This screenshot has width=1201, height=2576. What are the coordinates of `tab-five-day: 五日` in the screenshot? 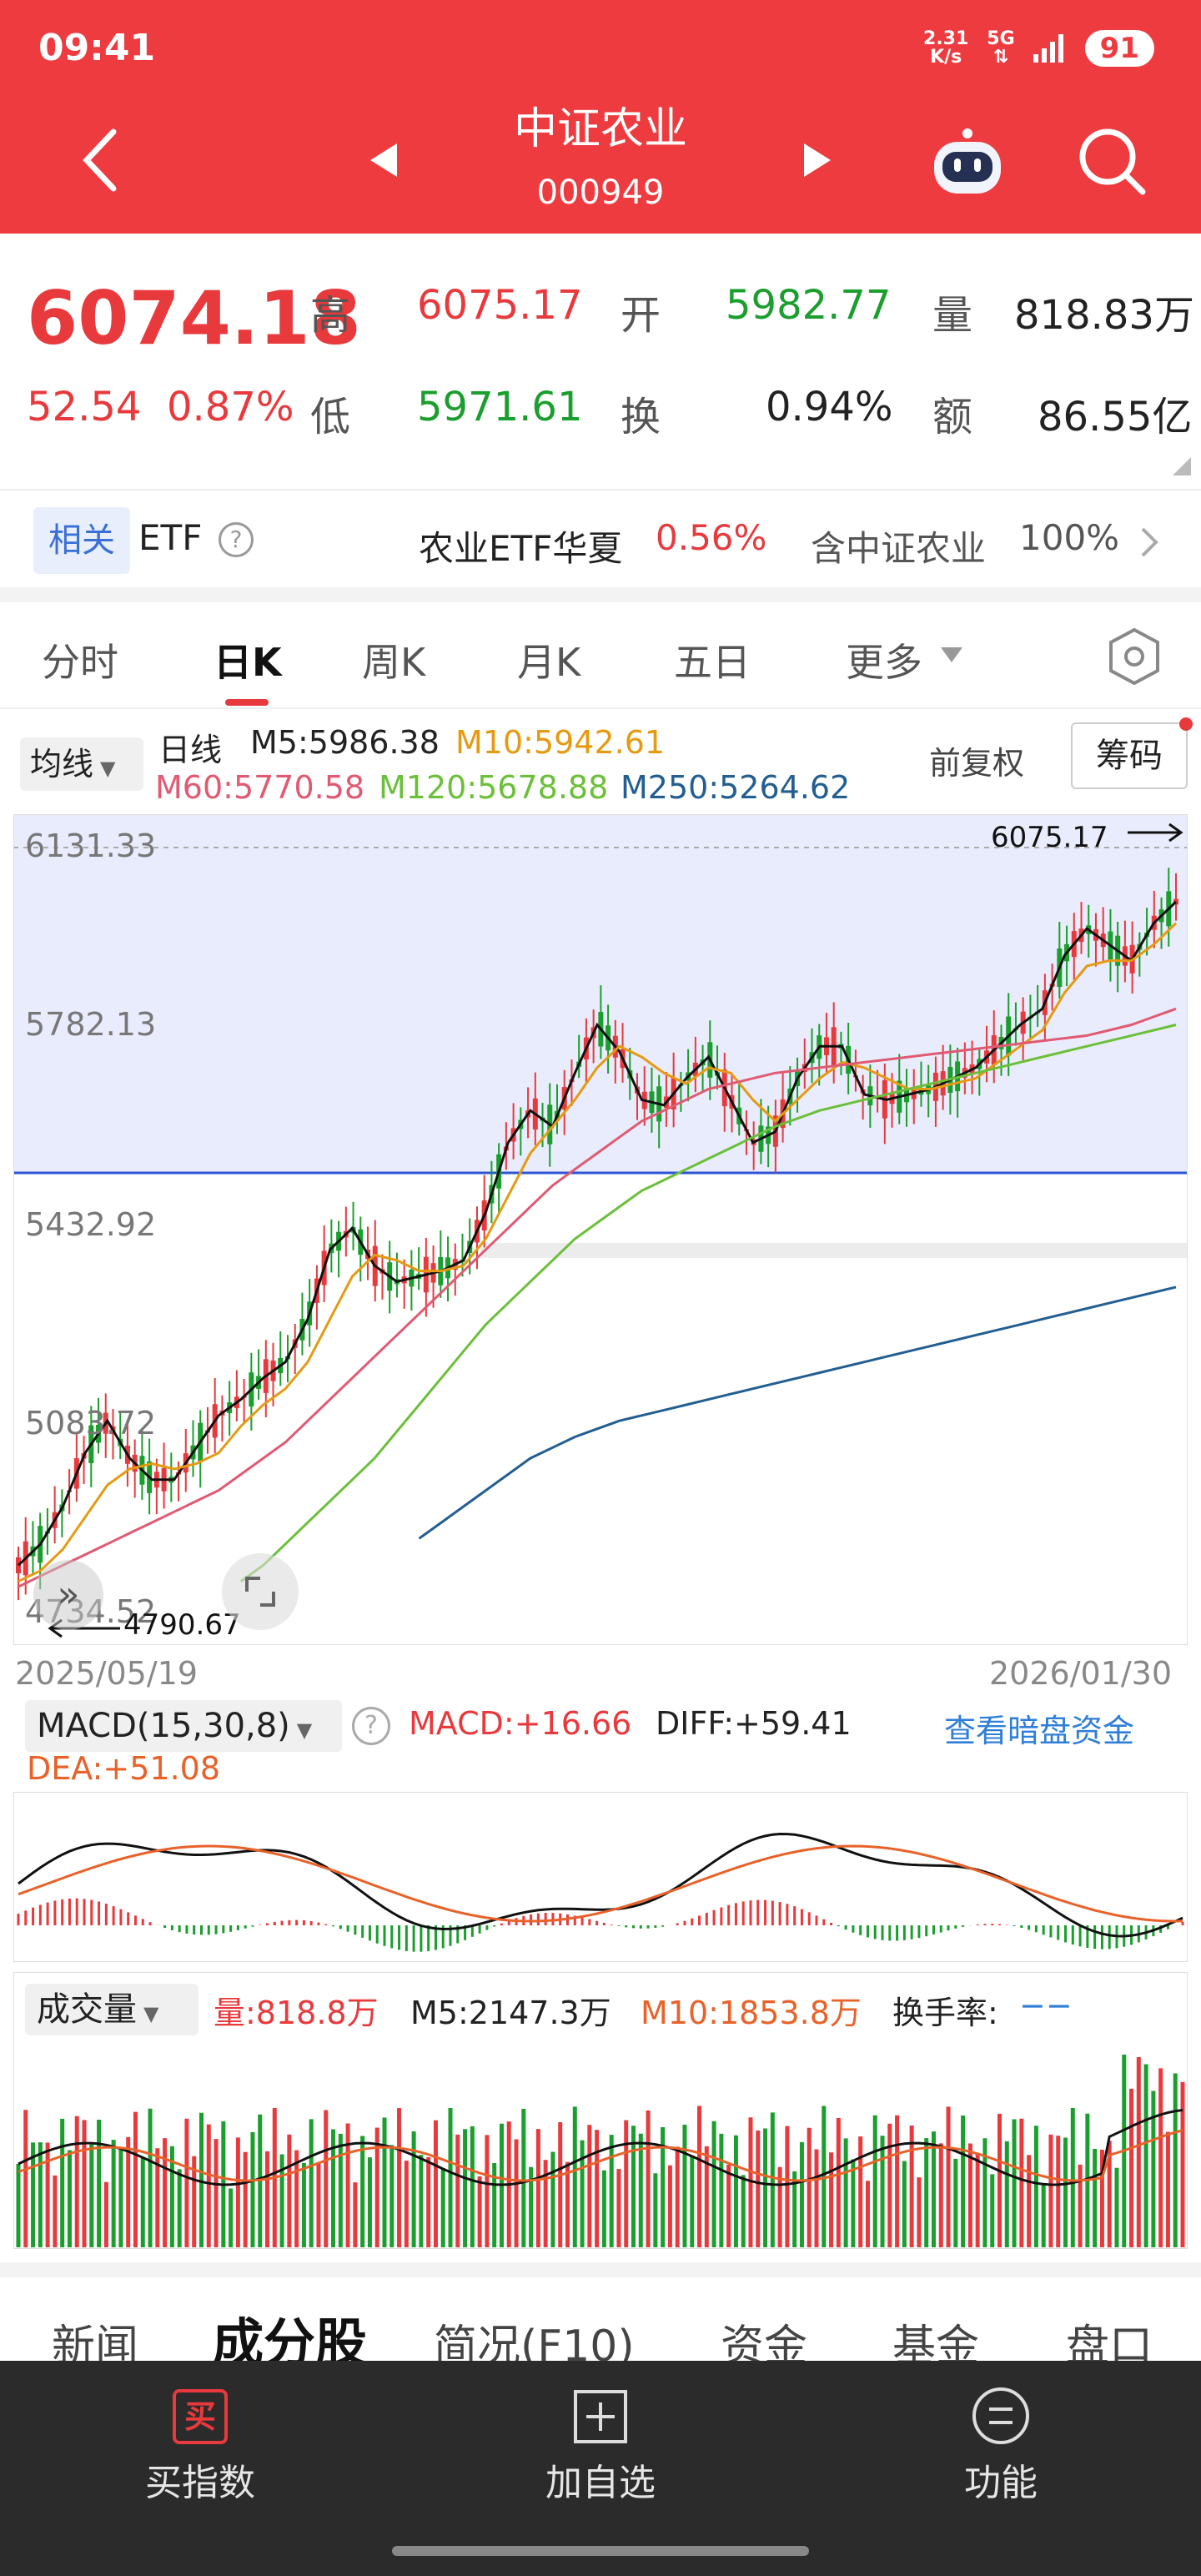 It's located at (713, 659).